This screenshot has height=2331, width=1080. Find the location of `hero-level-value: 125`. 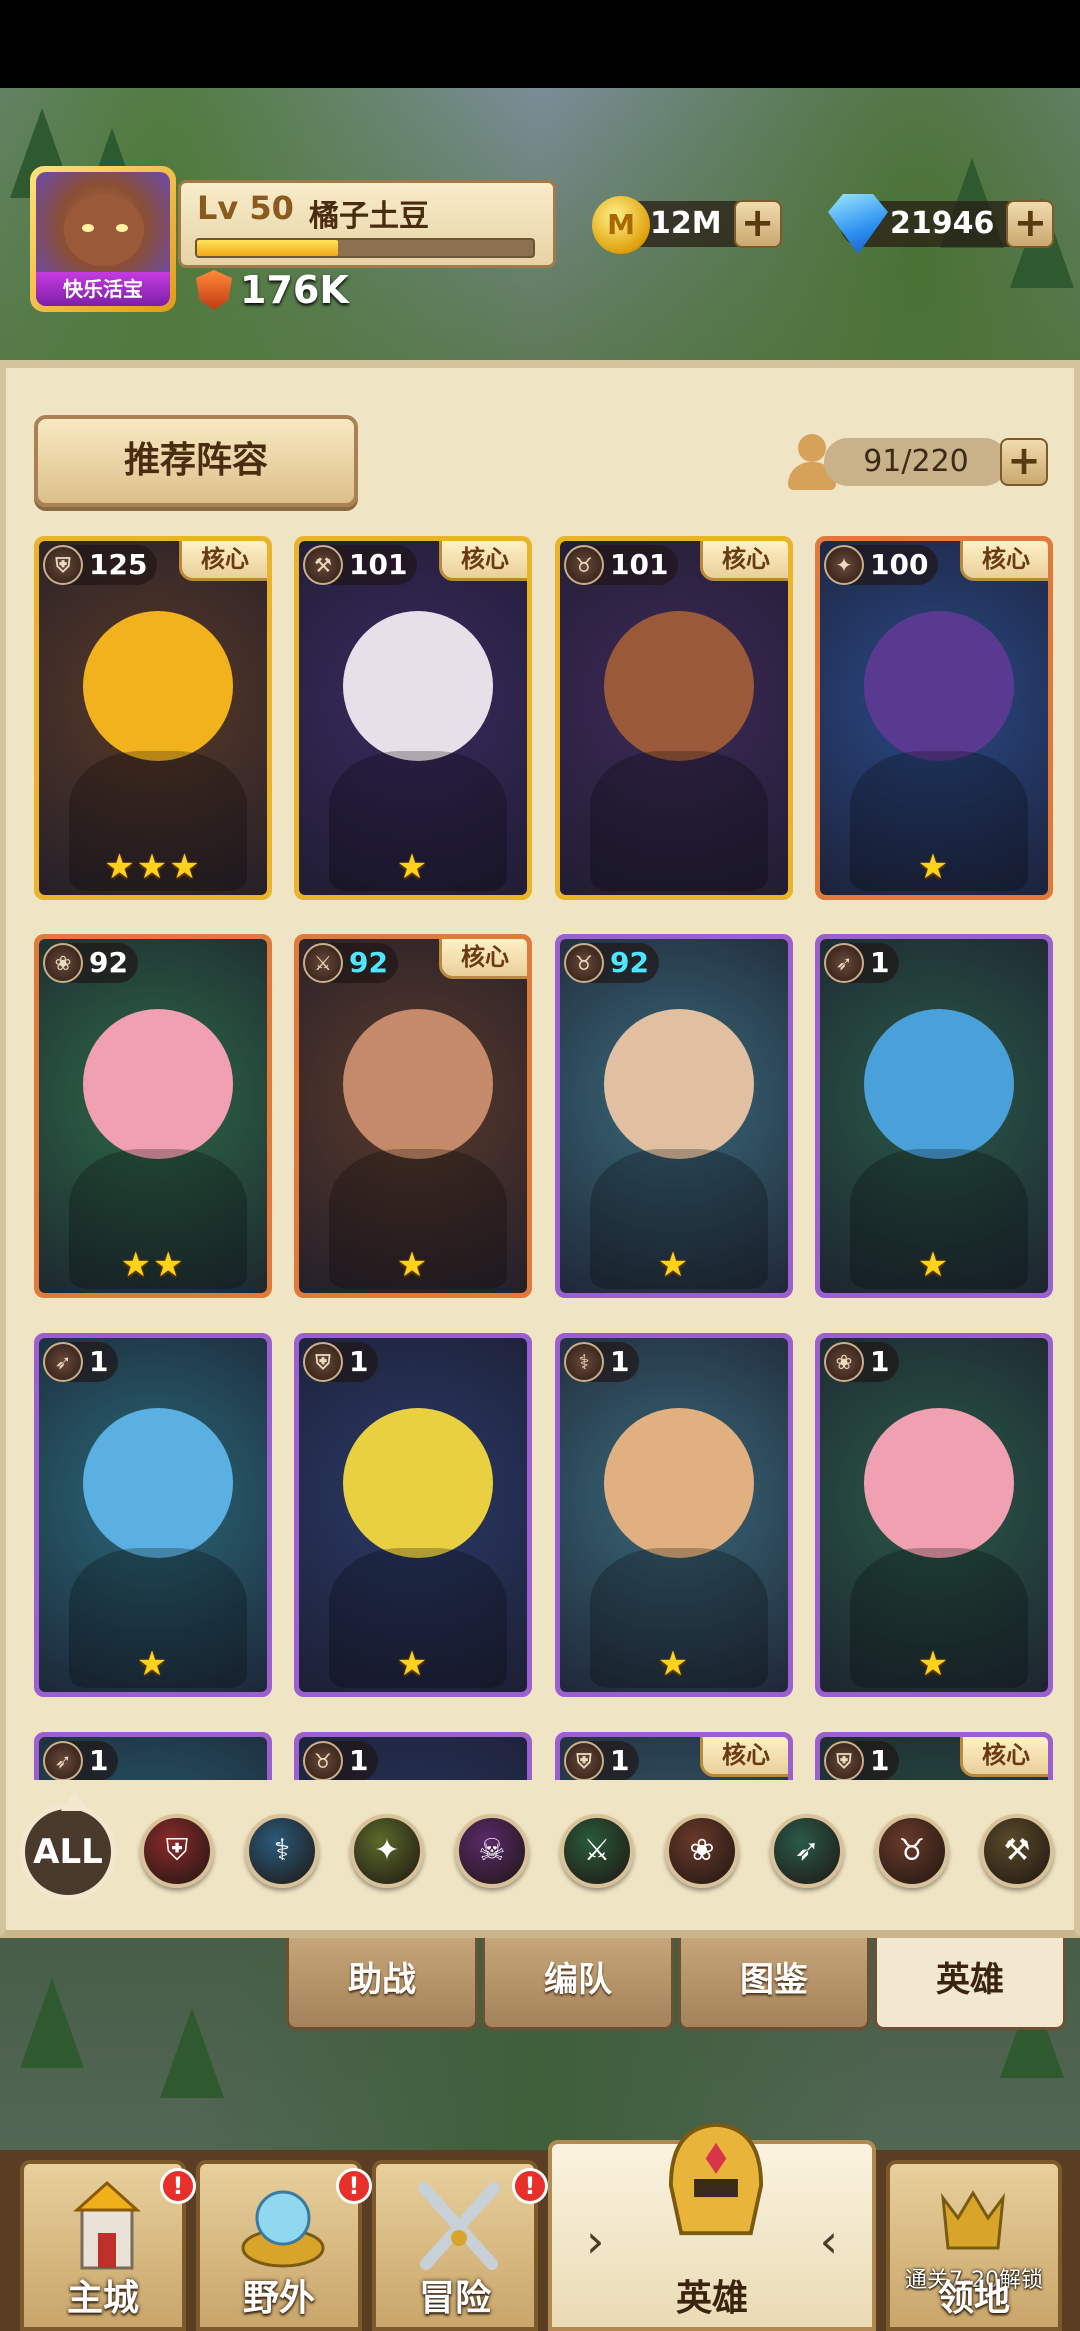

hero-level-value: 125 is located at coordinates (118, 564).